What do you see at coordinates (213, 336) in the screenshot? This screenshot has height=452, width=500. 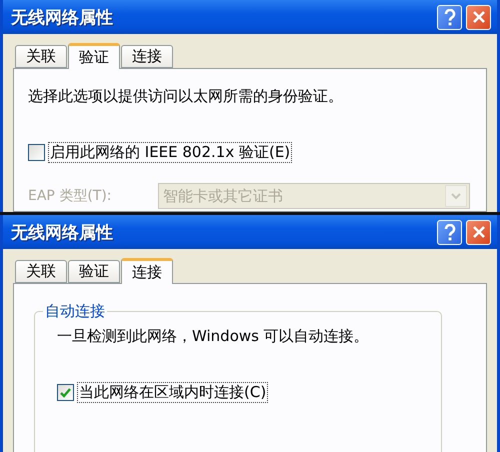 I see `description-text: 一旦检测到此网络，Windows 可以自动连接。` at bounding box center [213, 336].